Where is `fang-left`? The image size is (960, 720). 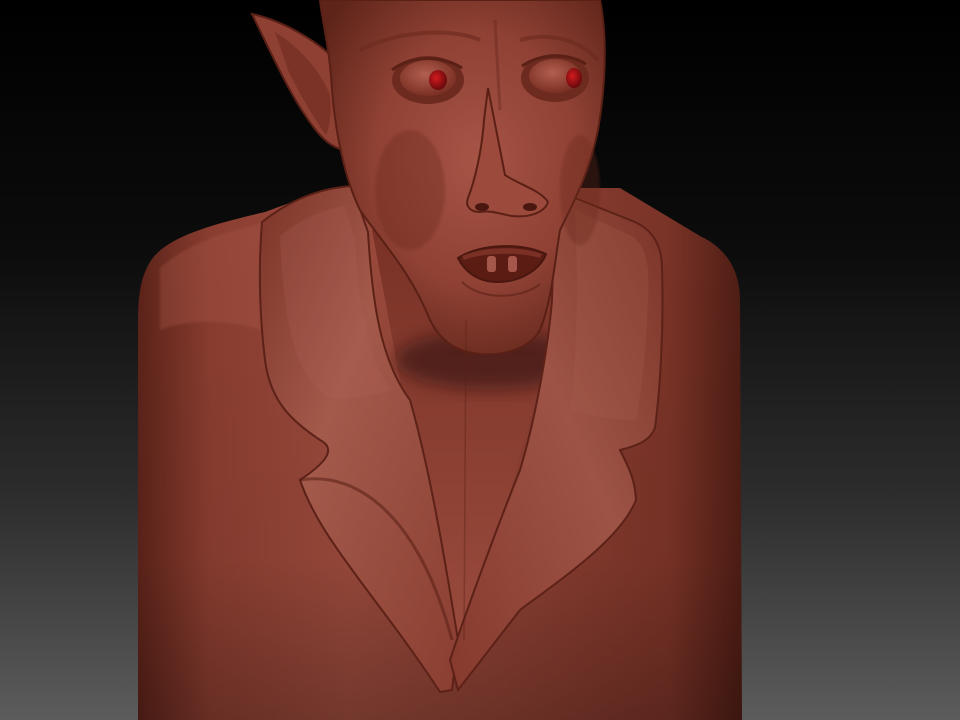
fang-left is located at coordinates (491, 264).